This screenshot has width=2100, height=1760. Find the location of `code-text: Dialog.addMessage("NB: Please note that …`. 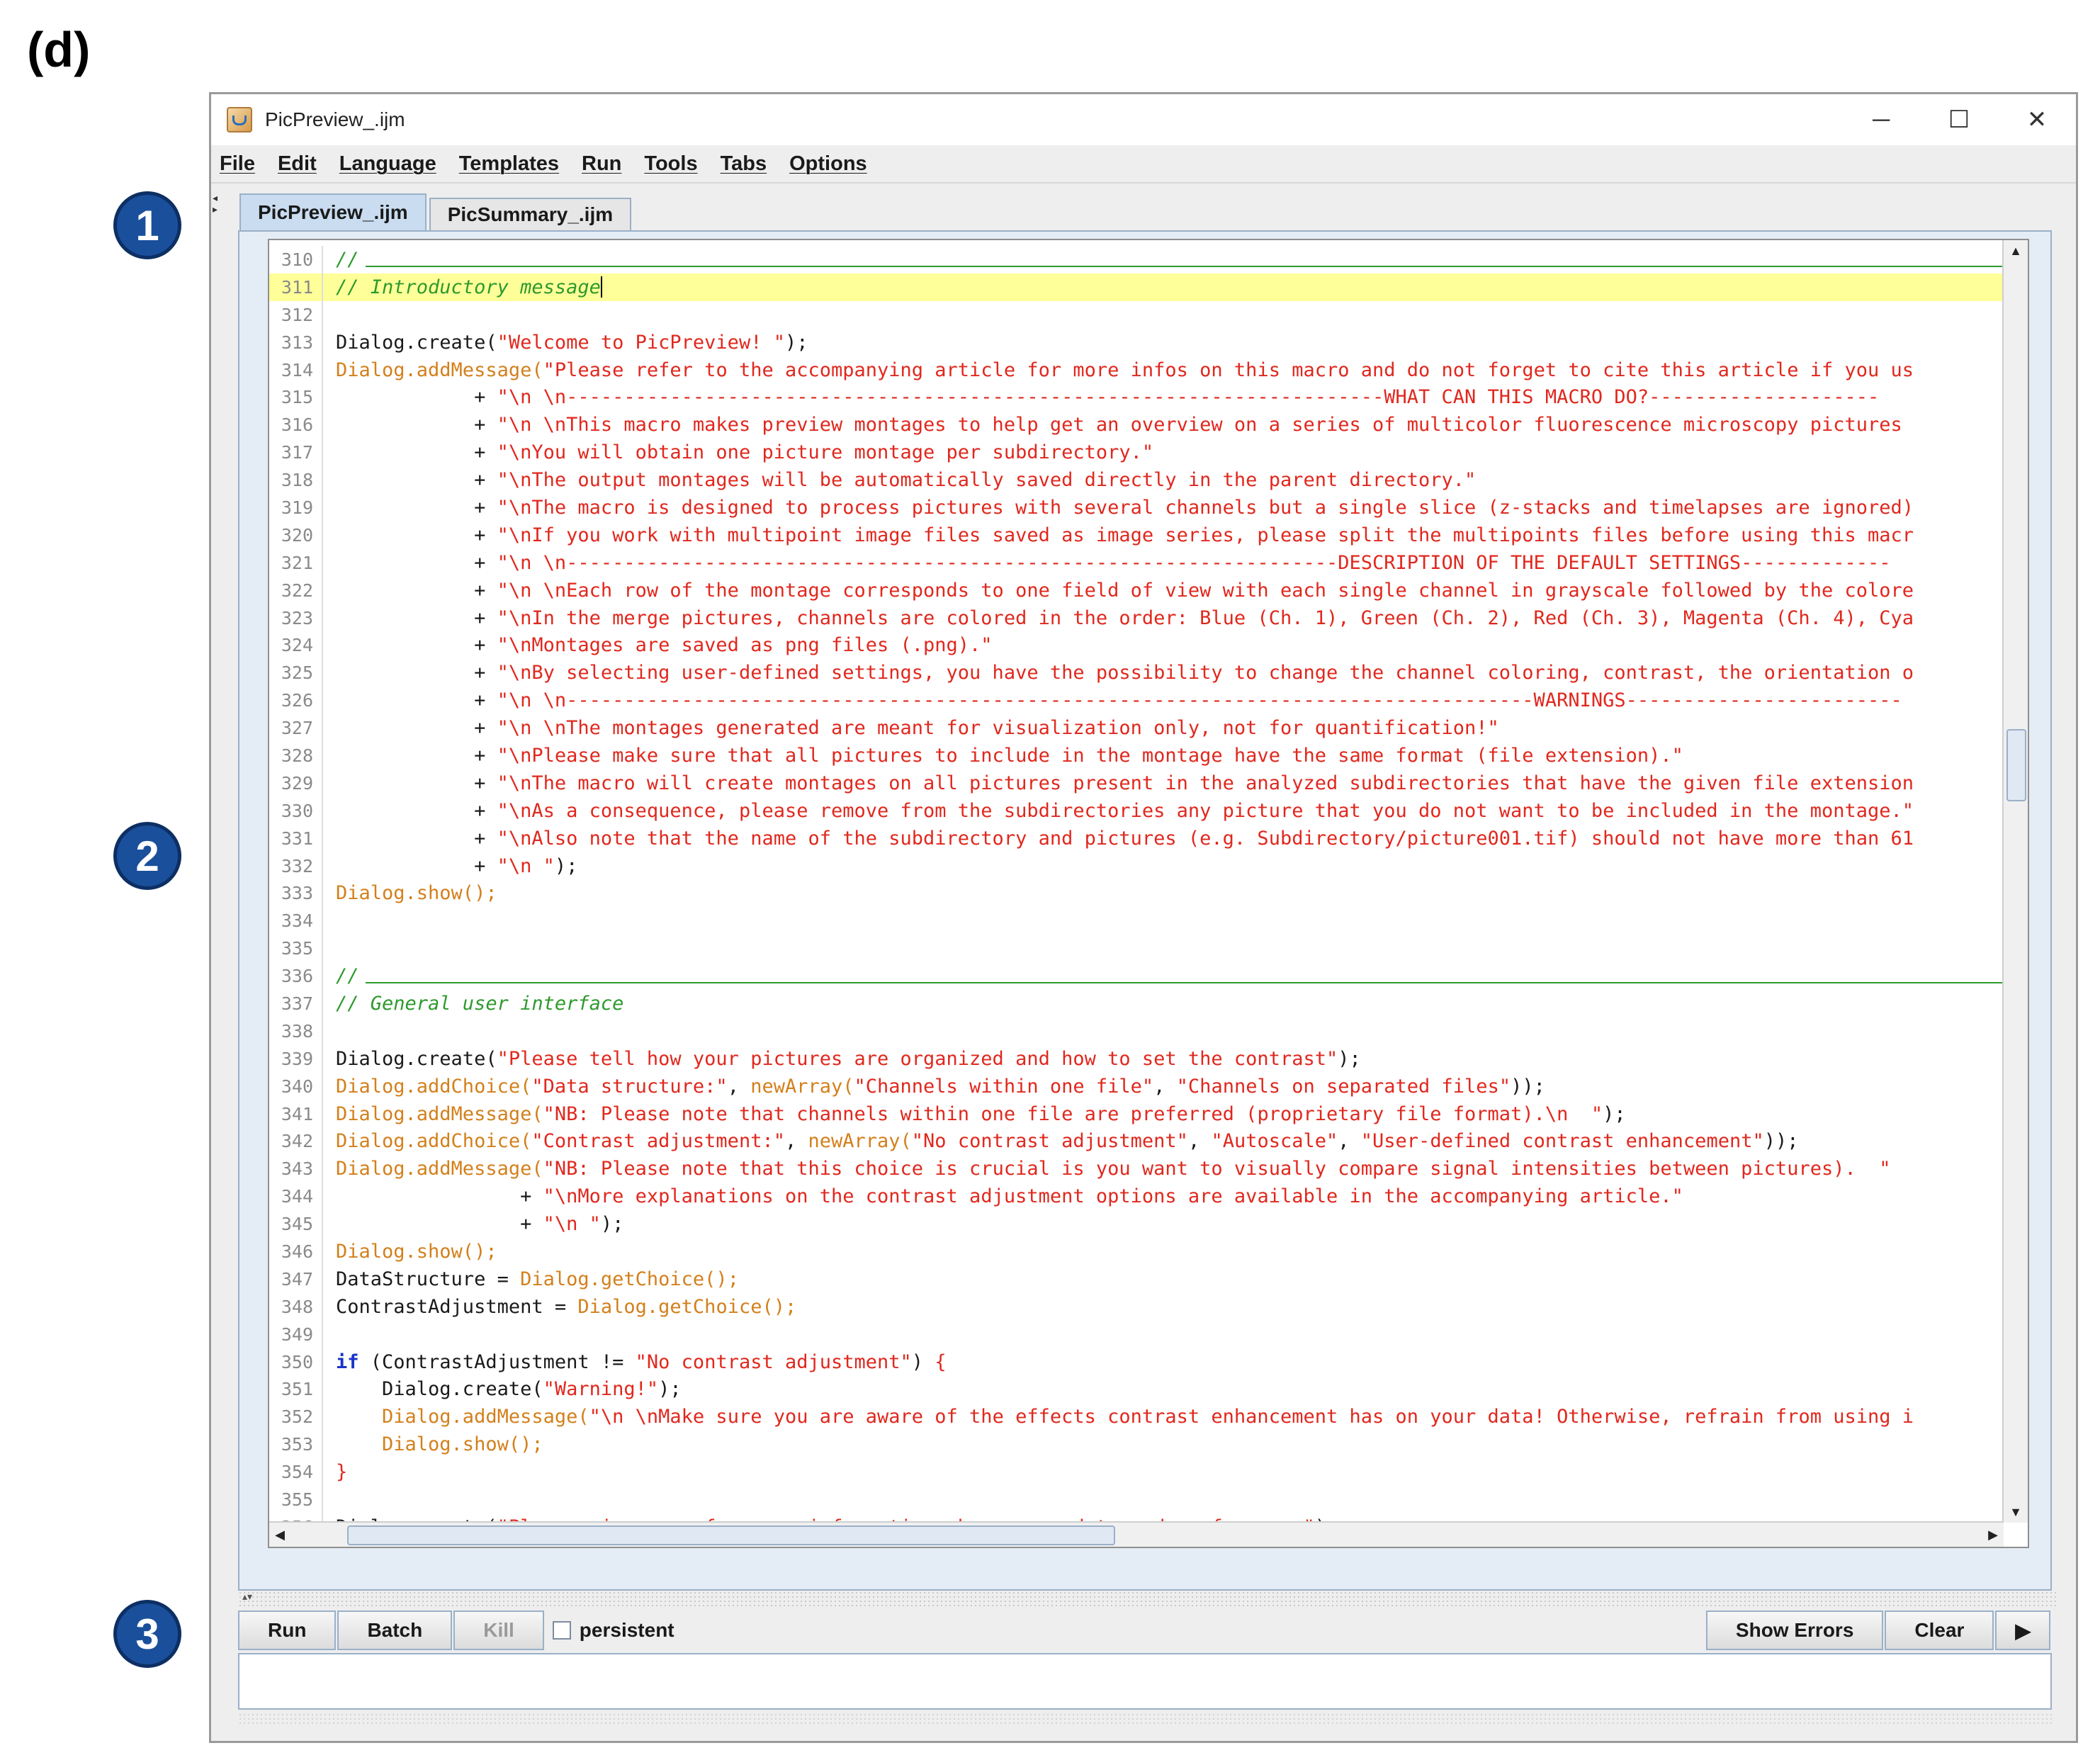

code-text: Dialog.addMessage("NB: Please note that … is located at coordinates (1163, 1169).